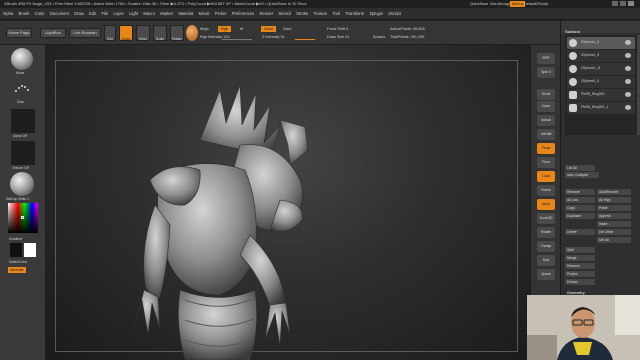 This screenshot has width=640, height=360. What do you see at coordinates (18, 262) in the screenshot?
I see `switch-color-button: SwitchColor` at bounding box center [18, 262].